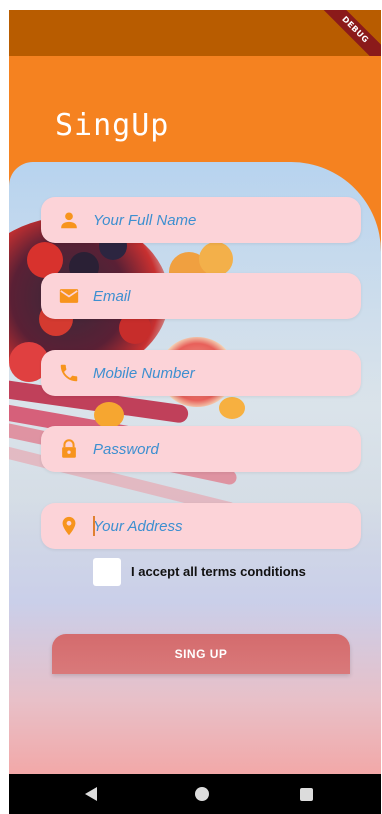 The image size is (382, 814). Describe the element at coordinates (69, 296) in the screenshot. I see `email-icon` at that location.